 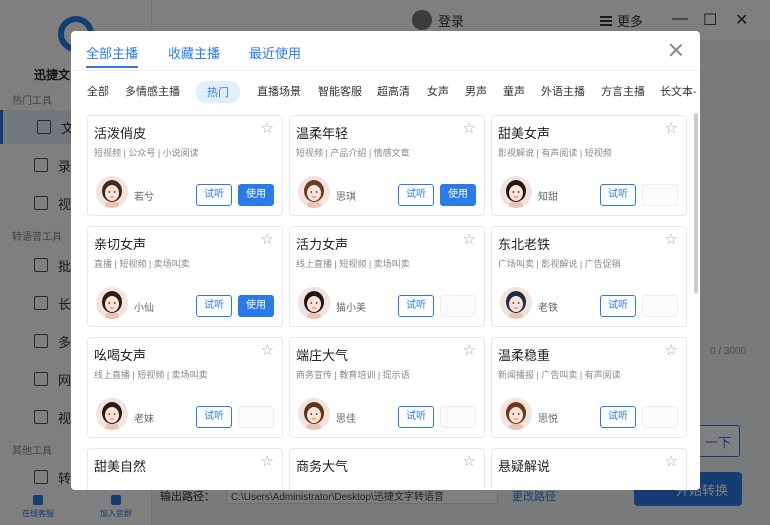 What do you see at coordinates (120, 133) in the screenshot?
I see `voice-style-title: 活泼俏皮` at bounding box center [120, 133].